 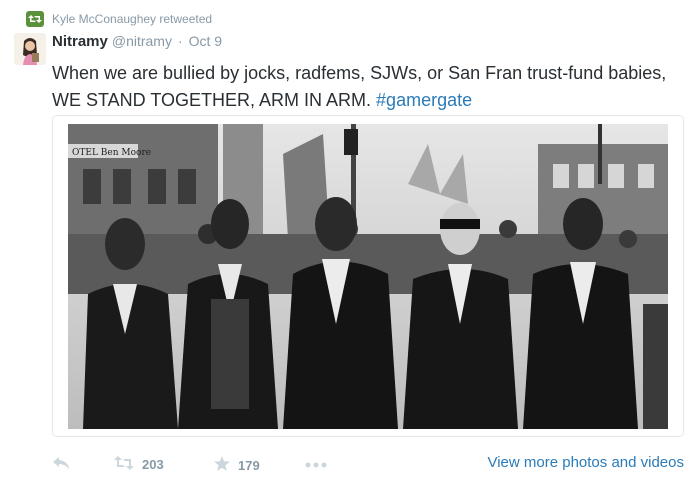 What do you see at coordinates (205, 41) in the screenshot?
I see `tweet-date: Oct 9` at bounding box center [205, 41].